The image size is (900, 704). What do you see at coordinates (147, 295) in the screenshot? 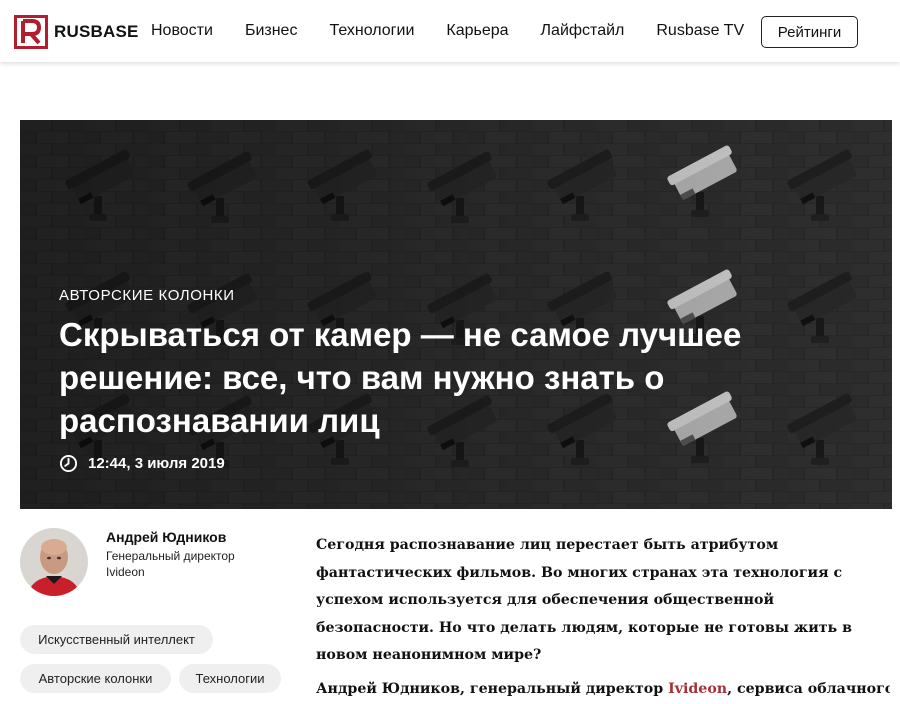
I see `hero-category-link: Авторские колонки` at bounding box center [147, 295].